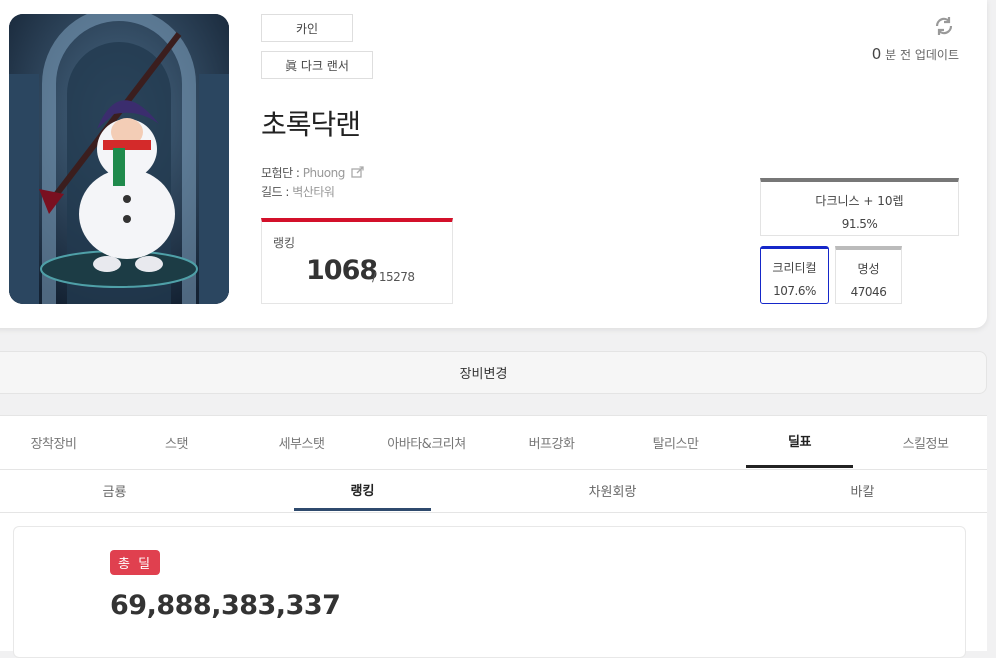 This screenshot has width=996, height=658. Describe the element at coordinates (225, 605) in the screenshot. I see `total-damage-value: 69,888,383,337` at that location.